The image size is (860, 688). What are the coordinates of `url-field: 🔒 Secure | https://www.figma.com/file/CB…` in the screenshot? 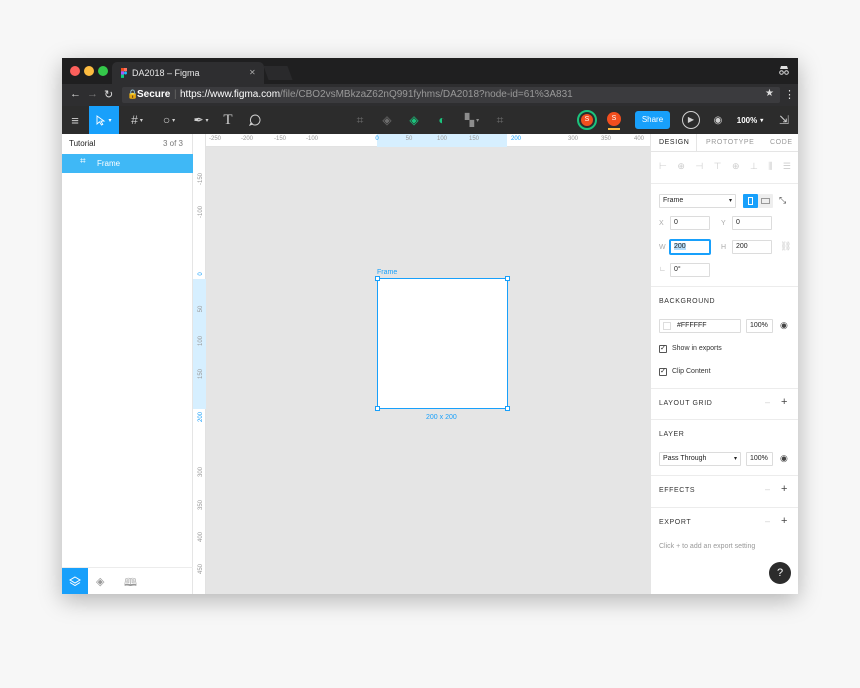 It's located at (451, 95).